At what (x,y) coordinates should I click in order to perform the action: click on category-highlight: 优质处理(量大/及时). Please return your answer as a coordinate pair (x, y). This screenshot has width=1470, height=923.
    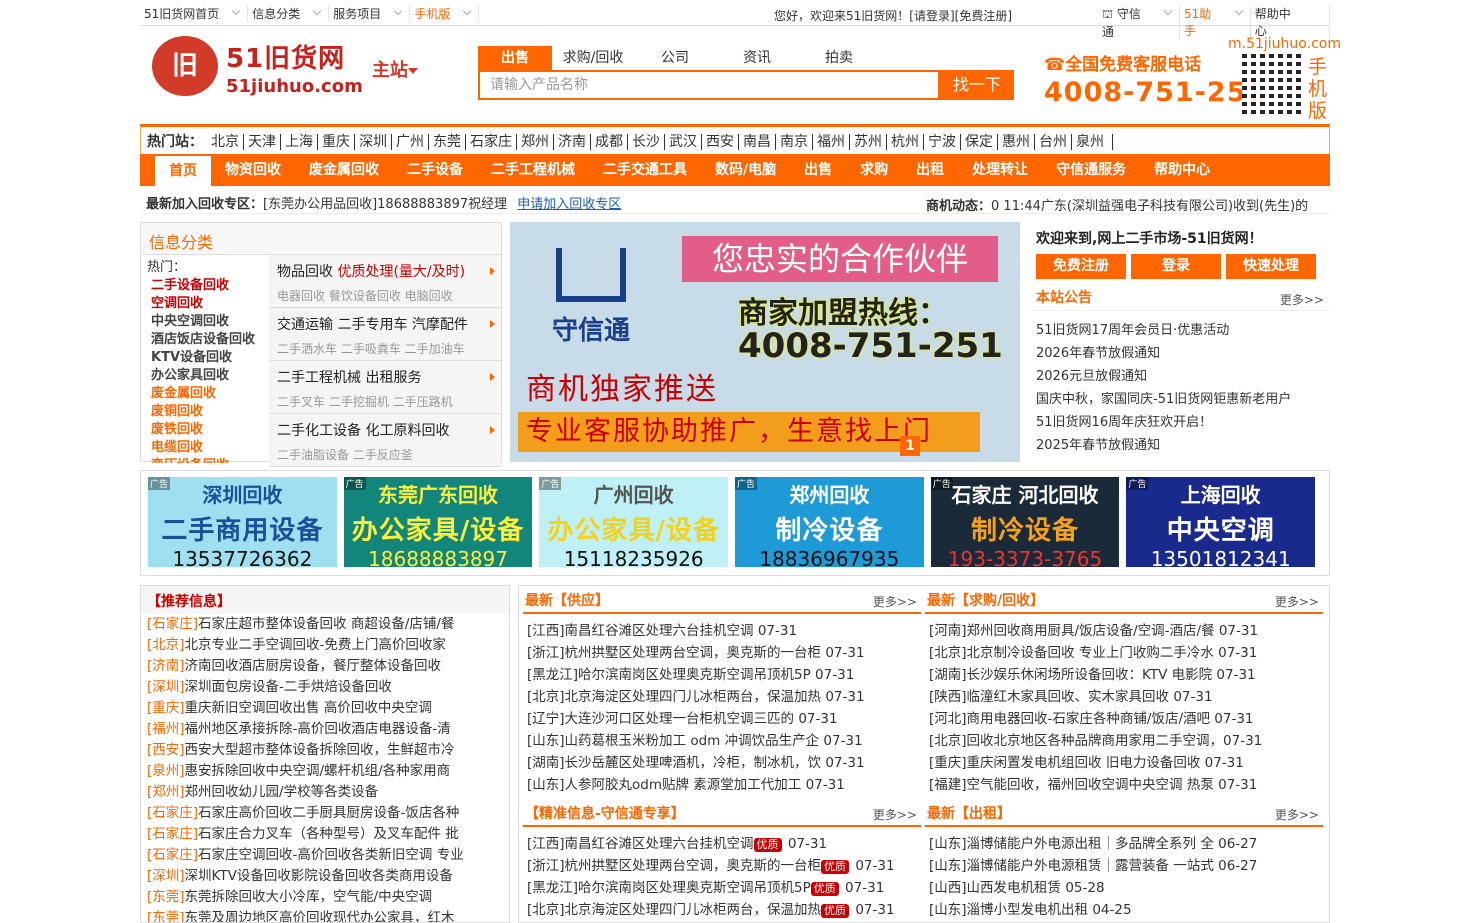
    Looking at the image, I should click on (401, 272).